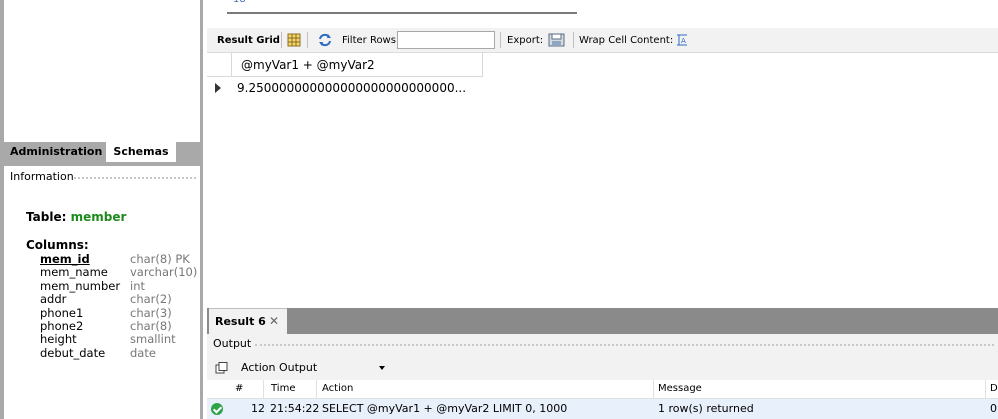 This screenshot has height=419, width=998. What do you see at coordinates (46, 217) in the screenshot?
I see `table-prefix: Table:` at bounding box center [46, 217].